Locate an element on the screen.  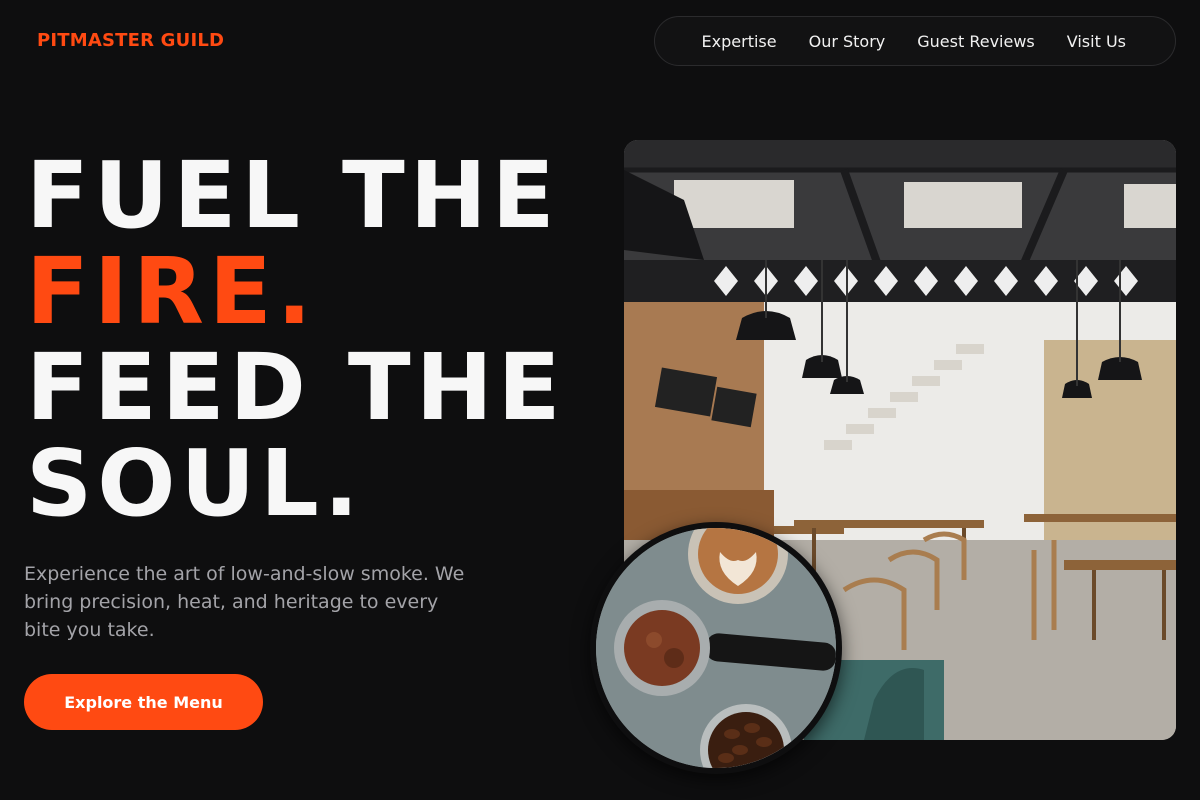
headline-line-2-accent: FIRE. is located at coordinates (171, 291).